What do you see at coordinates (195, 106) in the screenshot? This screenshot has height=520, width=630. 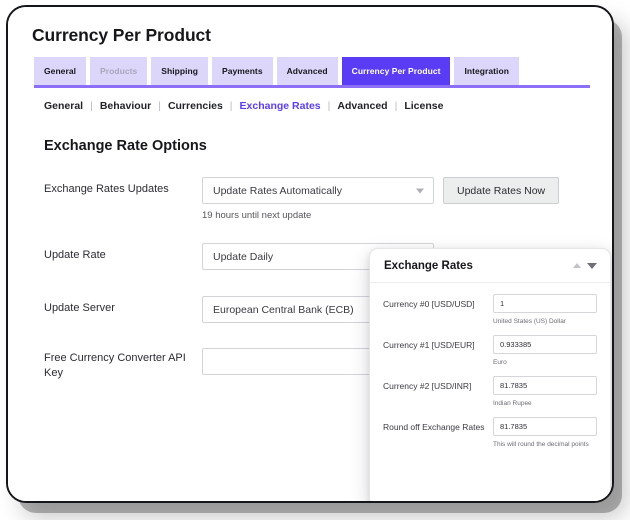 I see `subnav-item-currencies: Currencies` at bounding box center [195, 106].